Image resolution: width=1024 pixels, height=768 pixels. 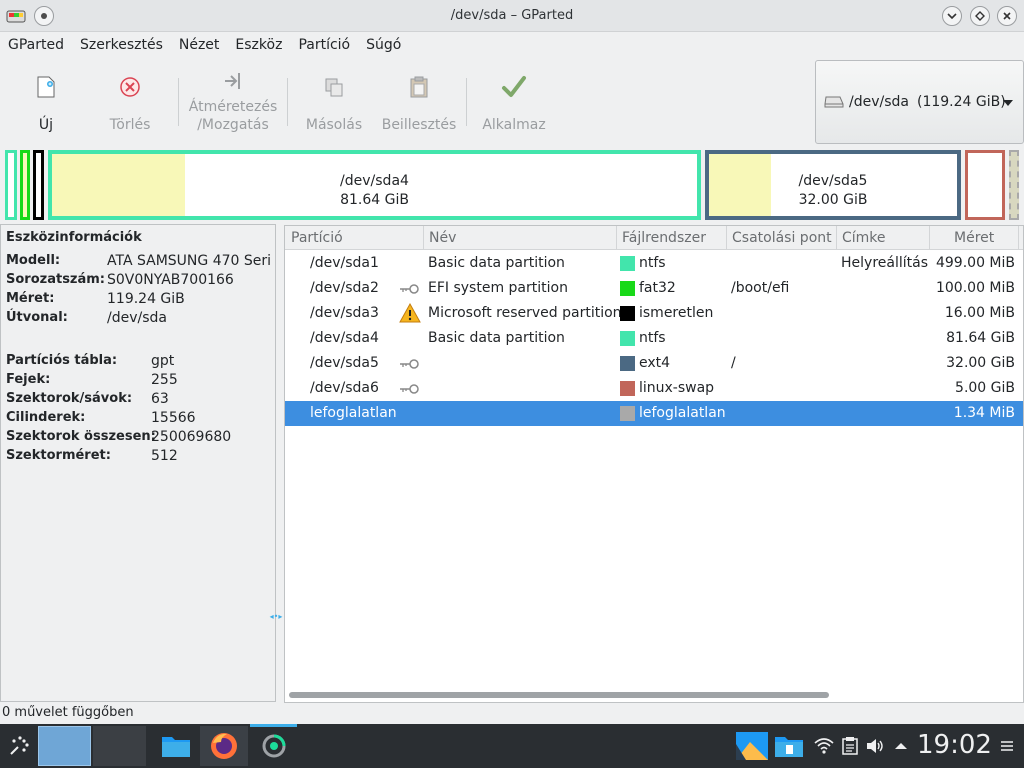 I want to click on task-gparted, so click(x=273, y=746).